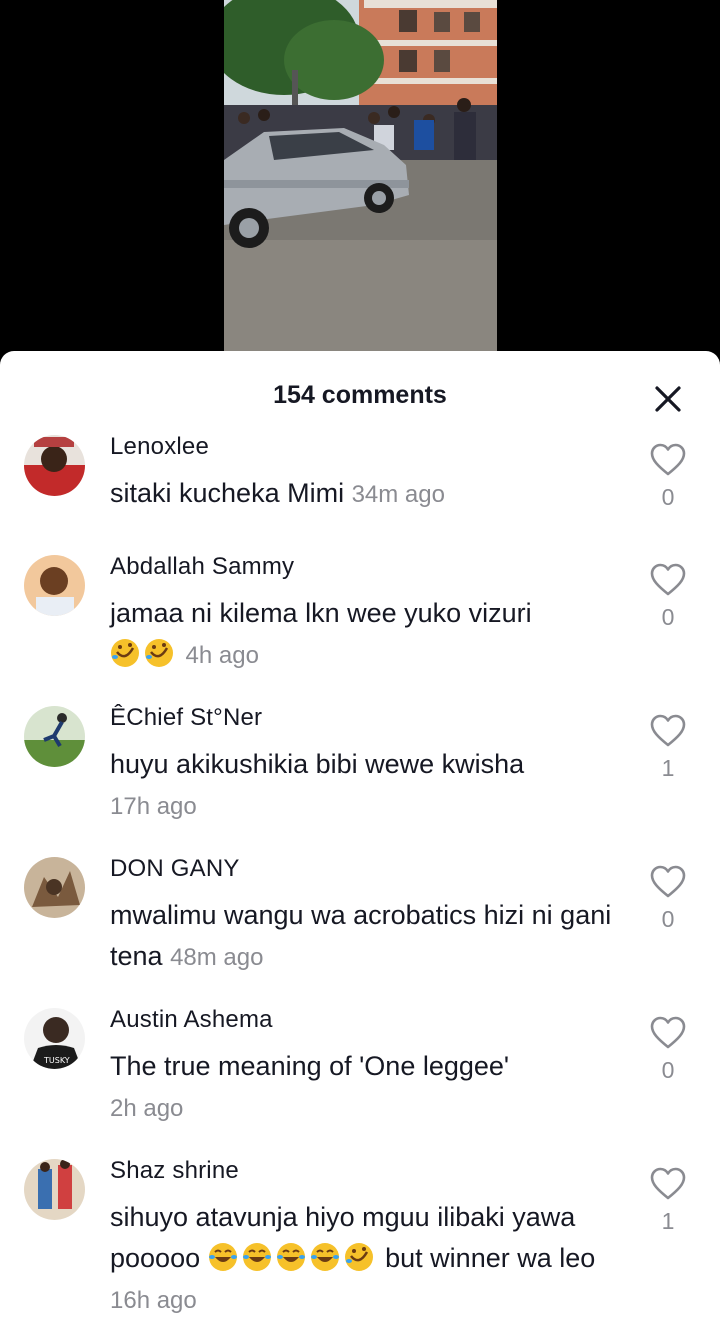 The image size is (720, 1340). Describe the element at coordinates (222, 655) in the screenshot. I see `comment-time: 4h ago` at that location.